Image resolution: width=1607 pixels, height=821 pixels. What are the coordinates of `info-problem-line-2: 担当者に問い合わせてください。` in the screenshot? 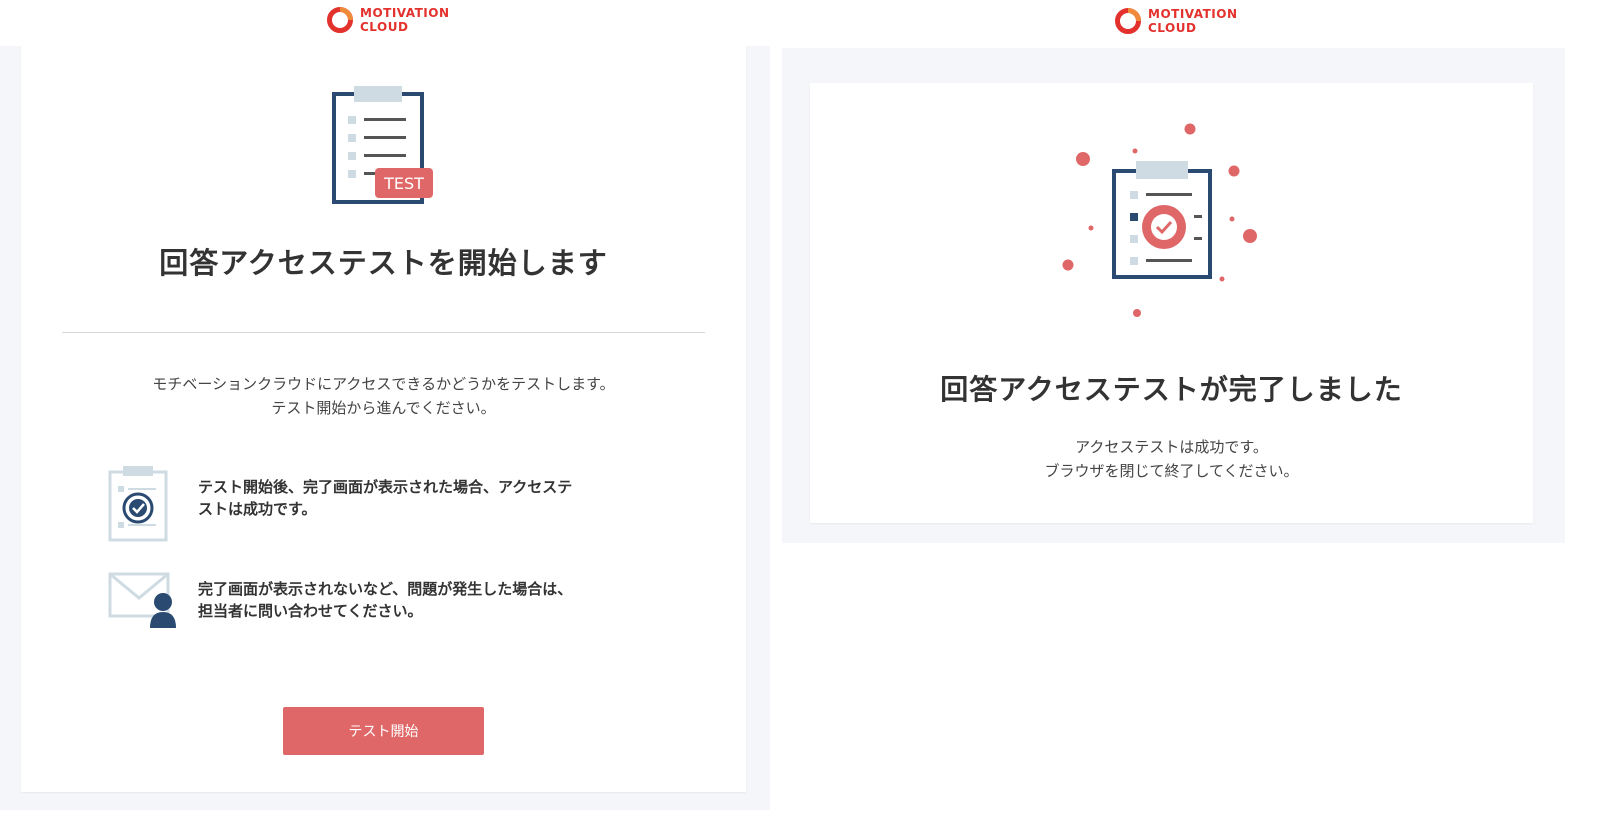 It's located at (310, 611).